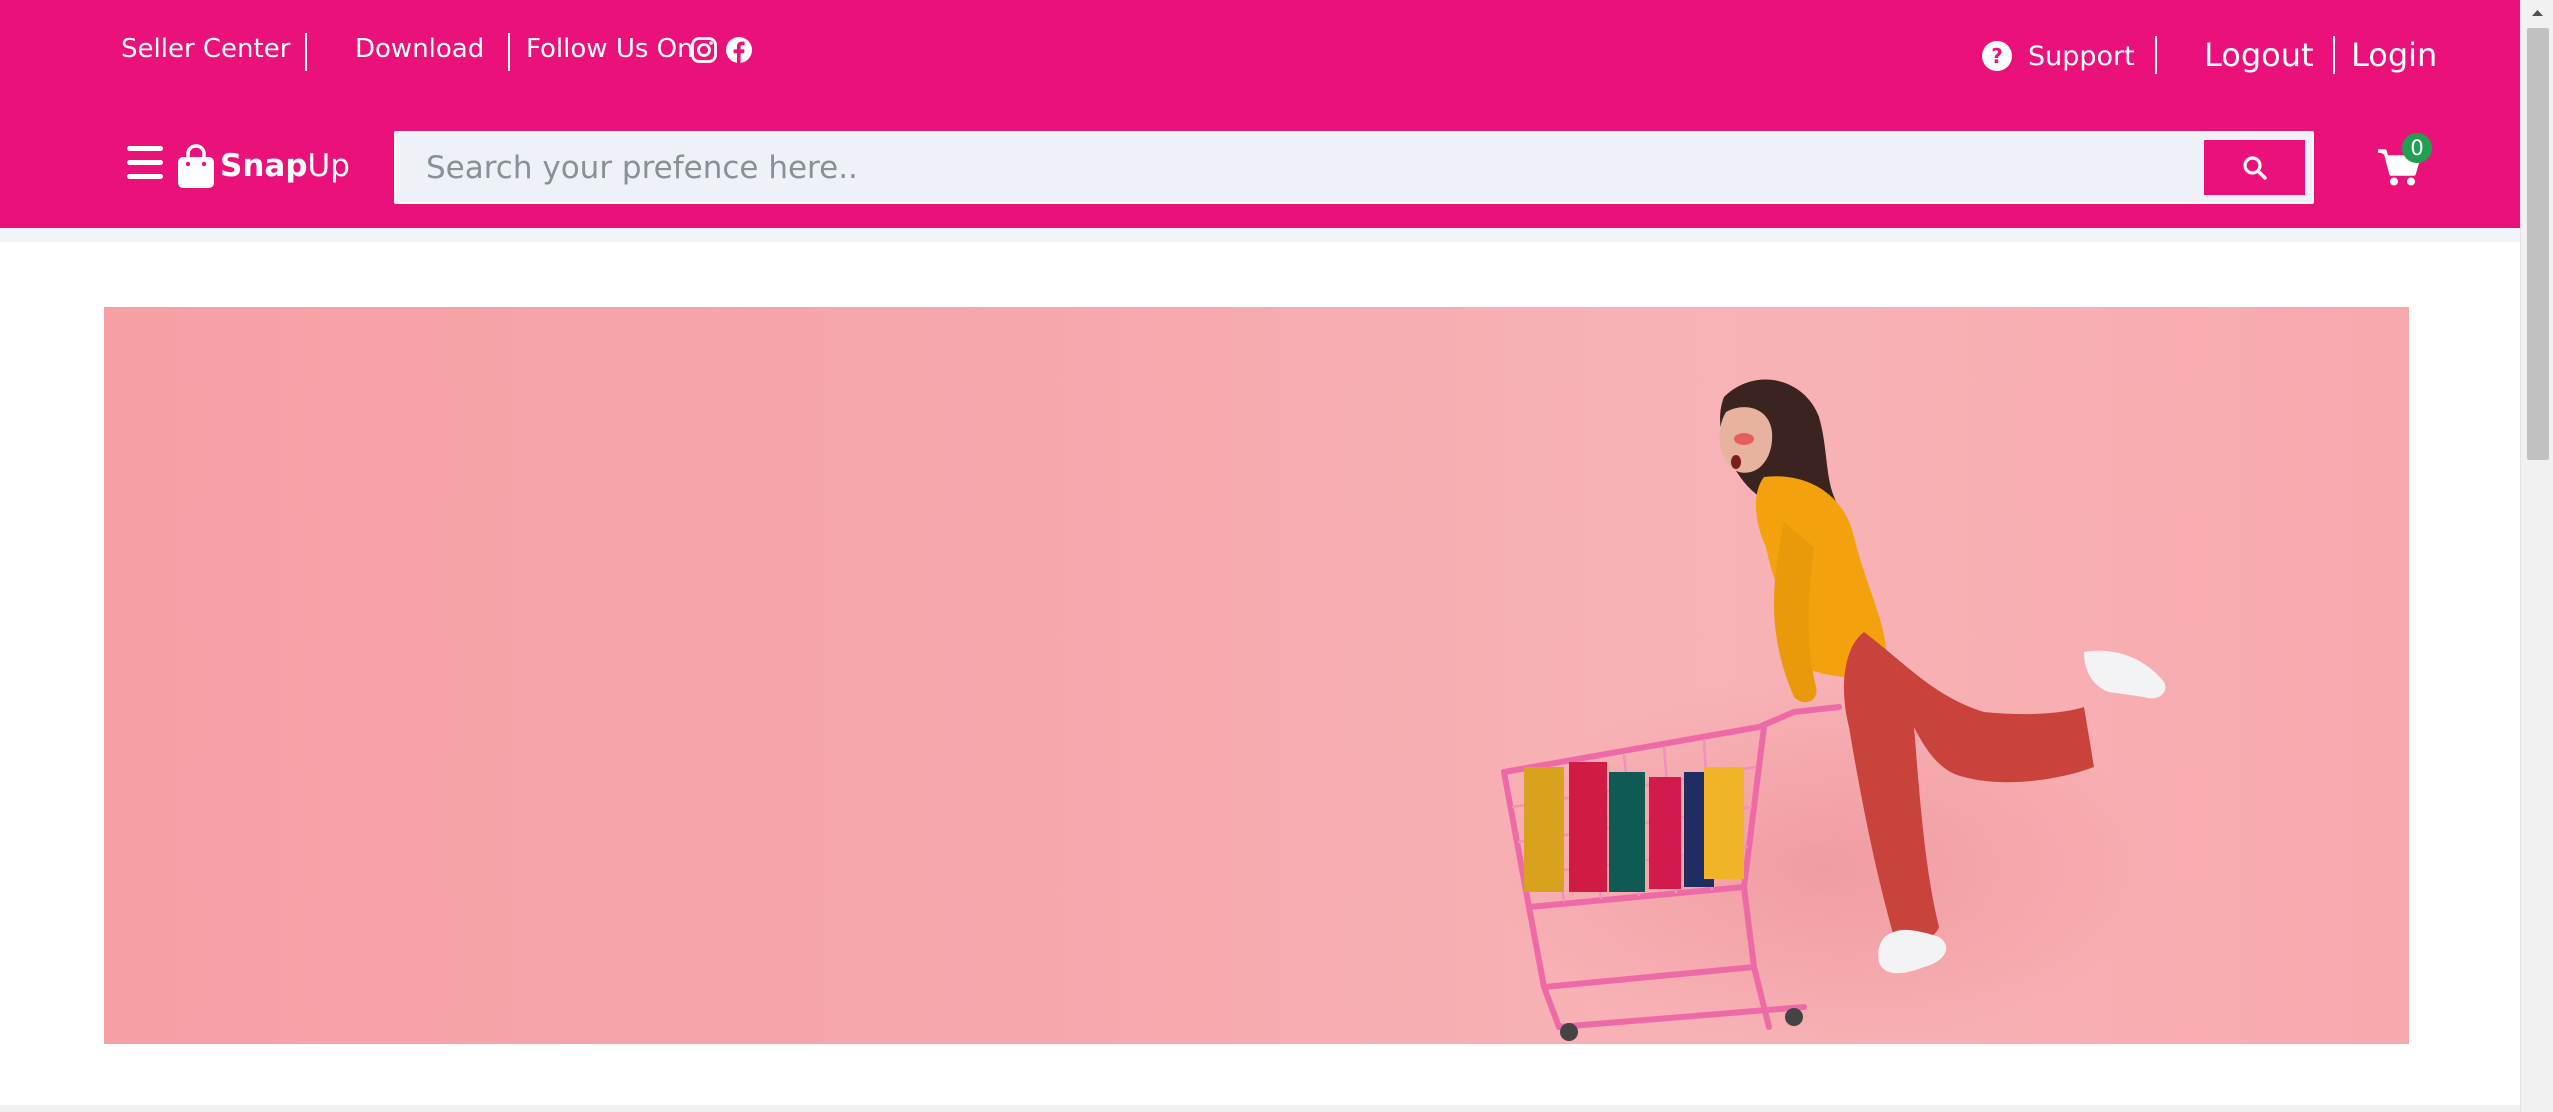 The width and height of the screenshot is (2553, 1112). I want to click on cart-count-badge: 0, so click(2417, 148).